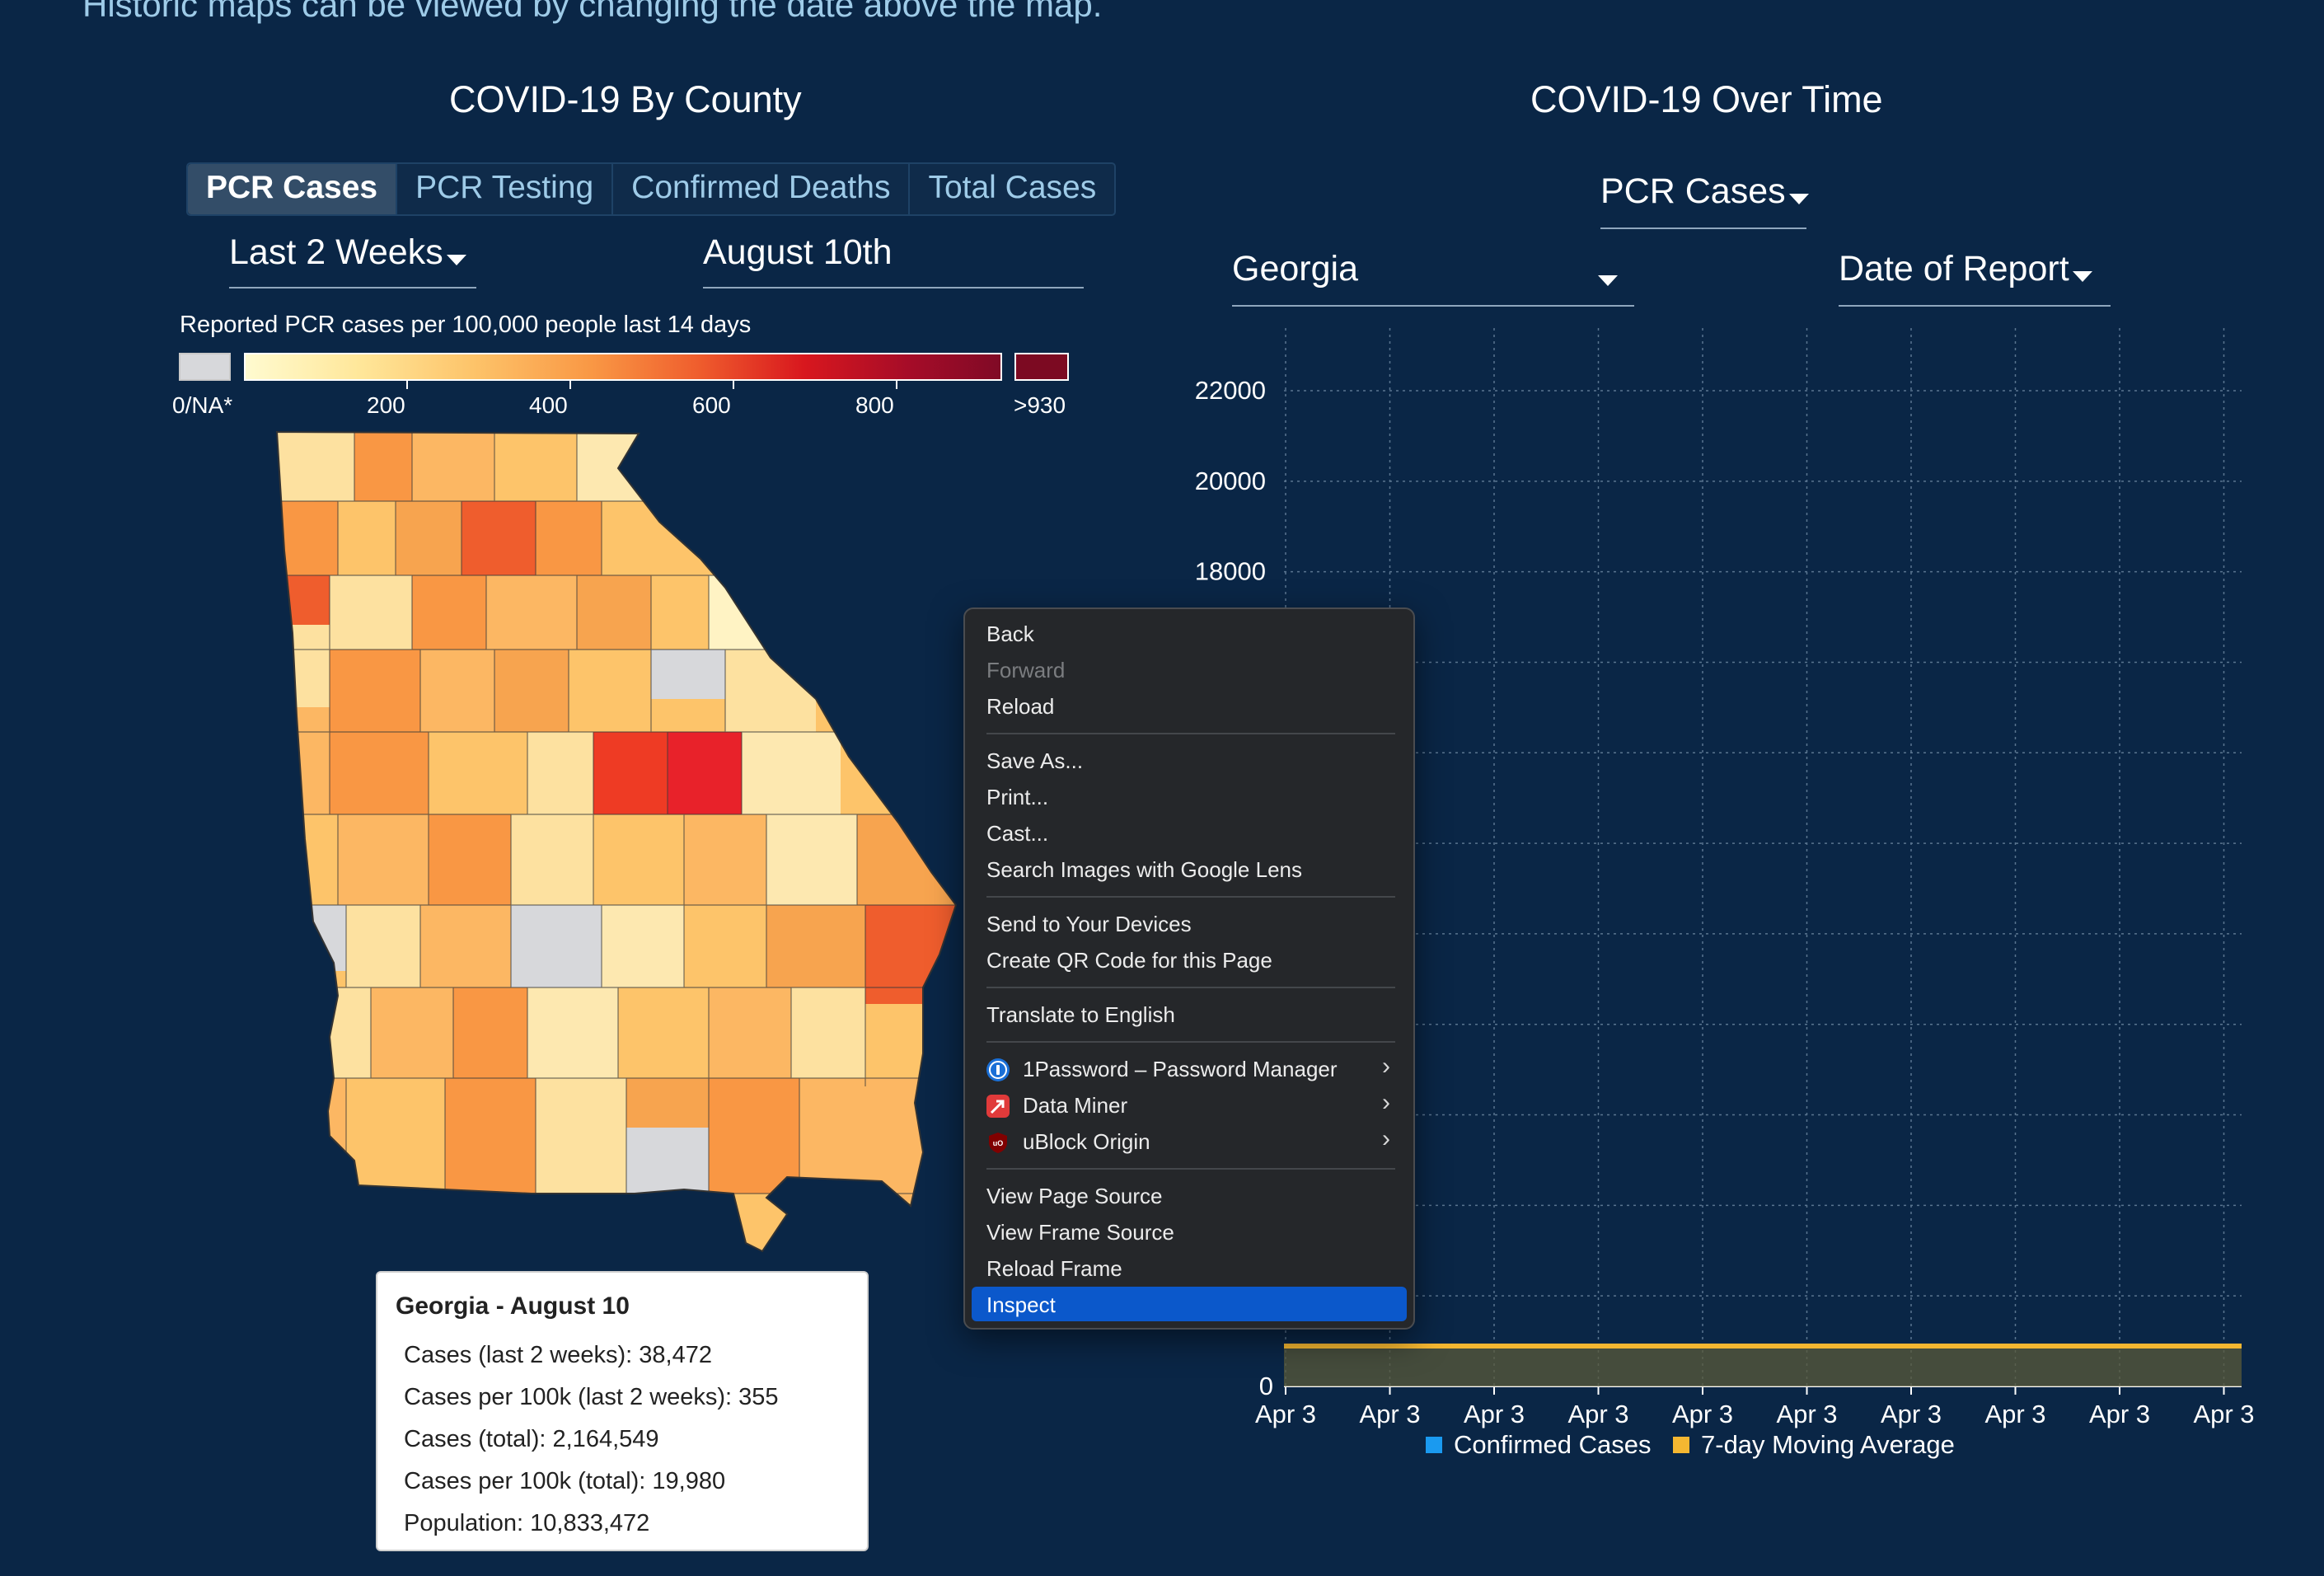  Describe the element at coordinates (998, 1069) in the screenshot. I see `1password-icon` at that location.